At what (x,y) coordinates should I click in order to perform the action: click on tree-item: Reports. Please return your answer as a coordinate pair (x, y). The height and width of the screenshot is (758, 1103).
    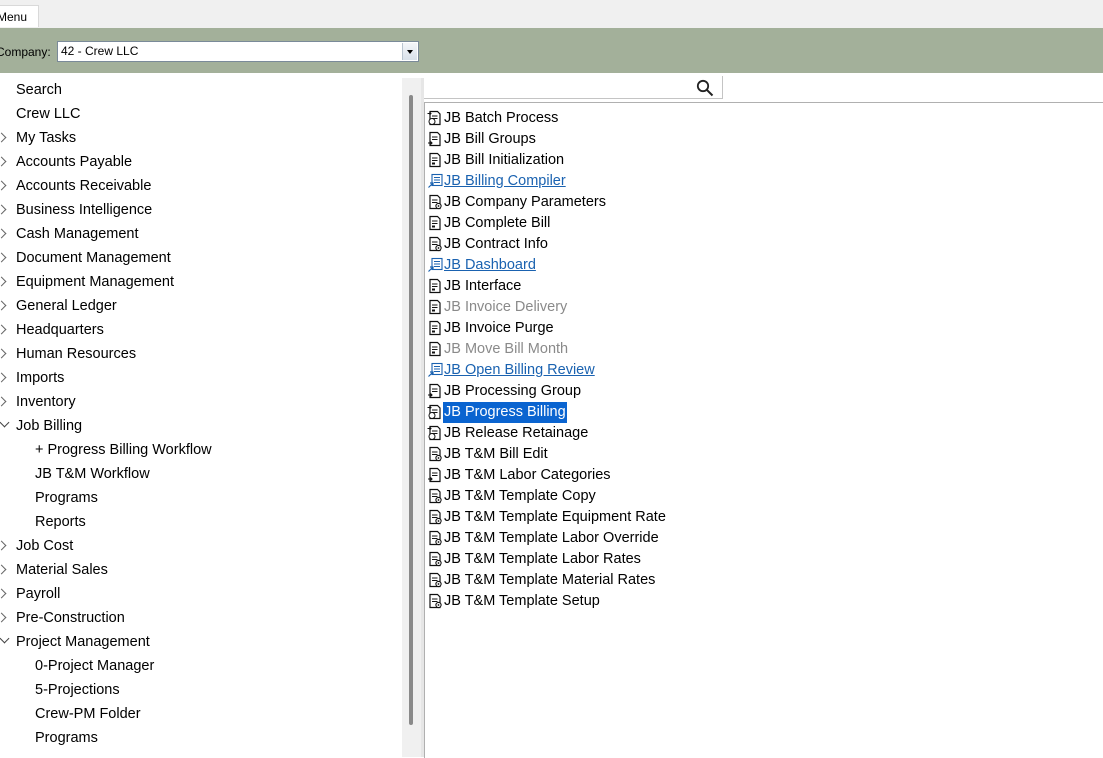
    Looking at the image, I should click on (200, 522).